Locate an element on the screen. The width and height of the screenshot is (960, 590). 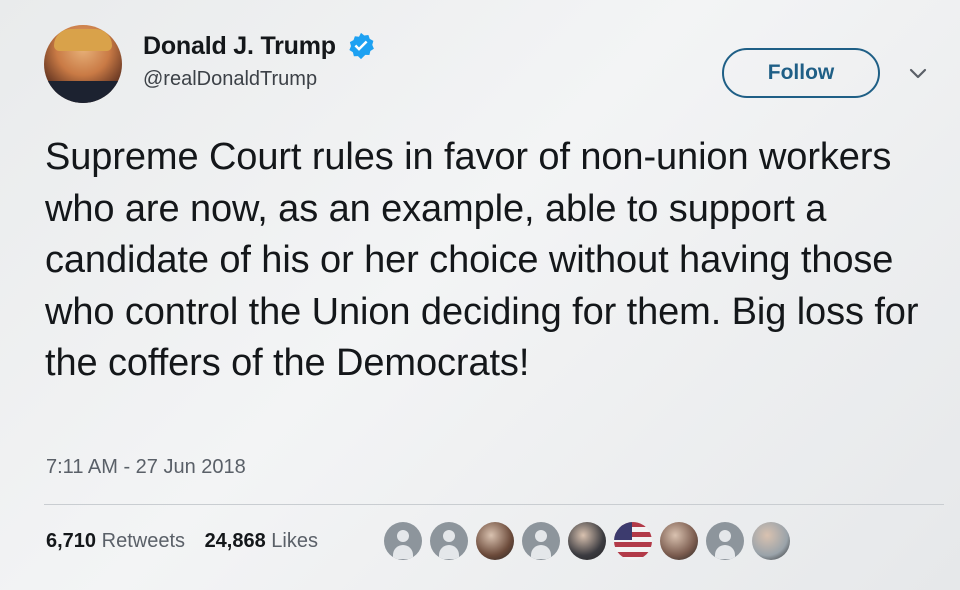
user-name-block: Donald J. Trump @realDonaldTrump is located at coordinates (259, 61).